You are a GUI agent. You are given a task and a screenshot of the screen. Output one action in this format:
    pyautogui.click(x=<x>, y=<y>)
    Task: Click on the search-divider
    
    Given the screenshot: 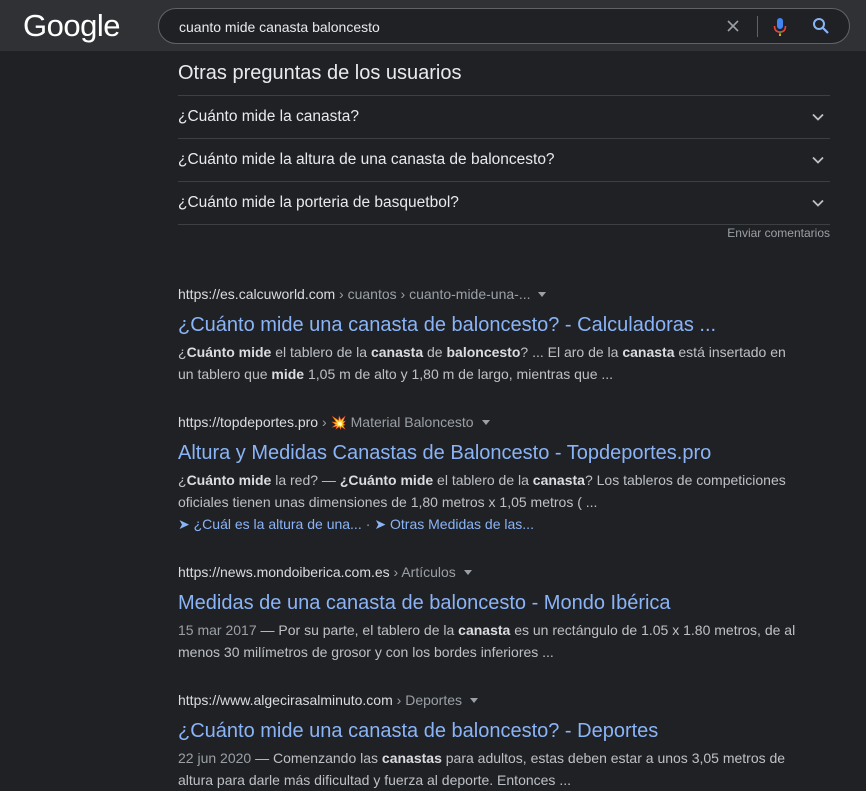 What is the action you would take?
    pyautogui.click(x=757, y=26)
    